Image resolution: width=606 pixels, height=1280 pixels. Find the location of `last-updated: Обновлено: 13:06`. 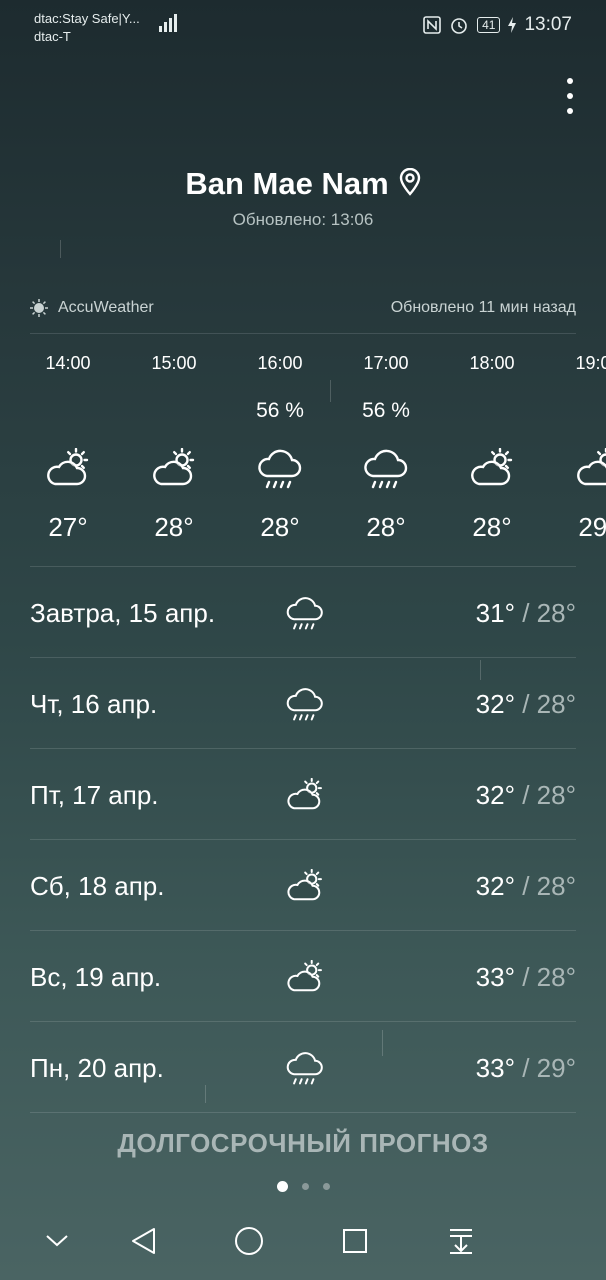

last-updated: Обновлено: 13:06 is located at coordinates (303, 219).